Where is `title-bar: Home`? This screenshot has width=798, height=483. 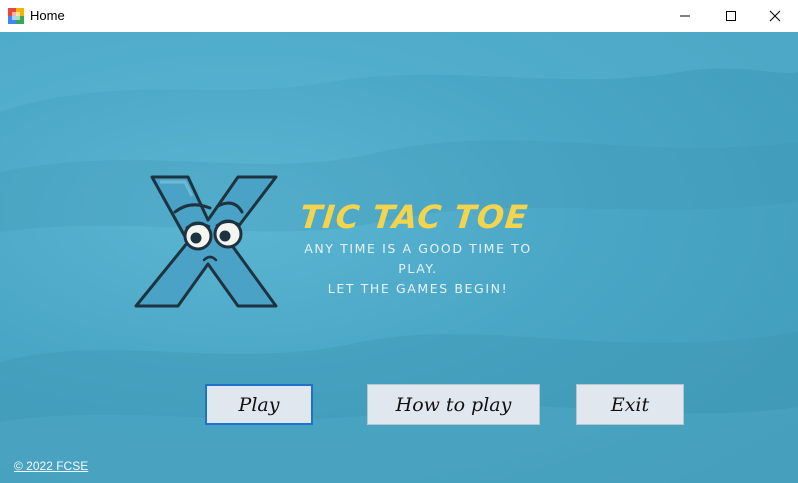
title-bar: Home is located at coordinates (399, 16).